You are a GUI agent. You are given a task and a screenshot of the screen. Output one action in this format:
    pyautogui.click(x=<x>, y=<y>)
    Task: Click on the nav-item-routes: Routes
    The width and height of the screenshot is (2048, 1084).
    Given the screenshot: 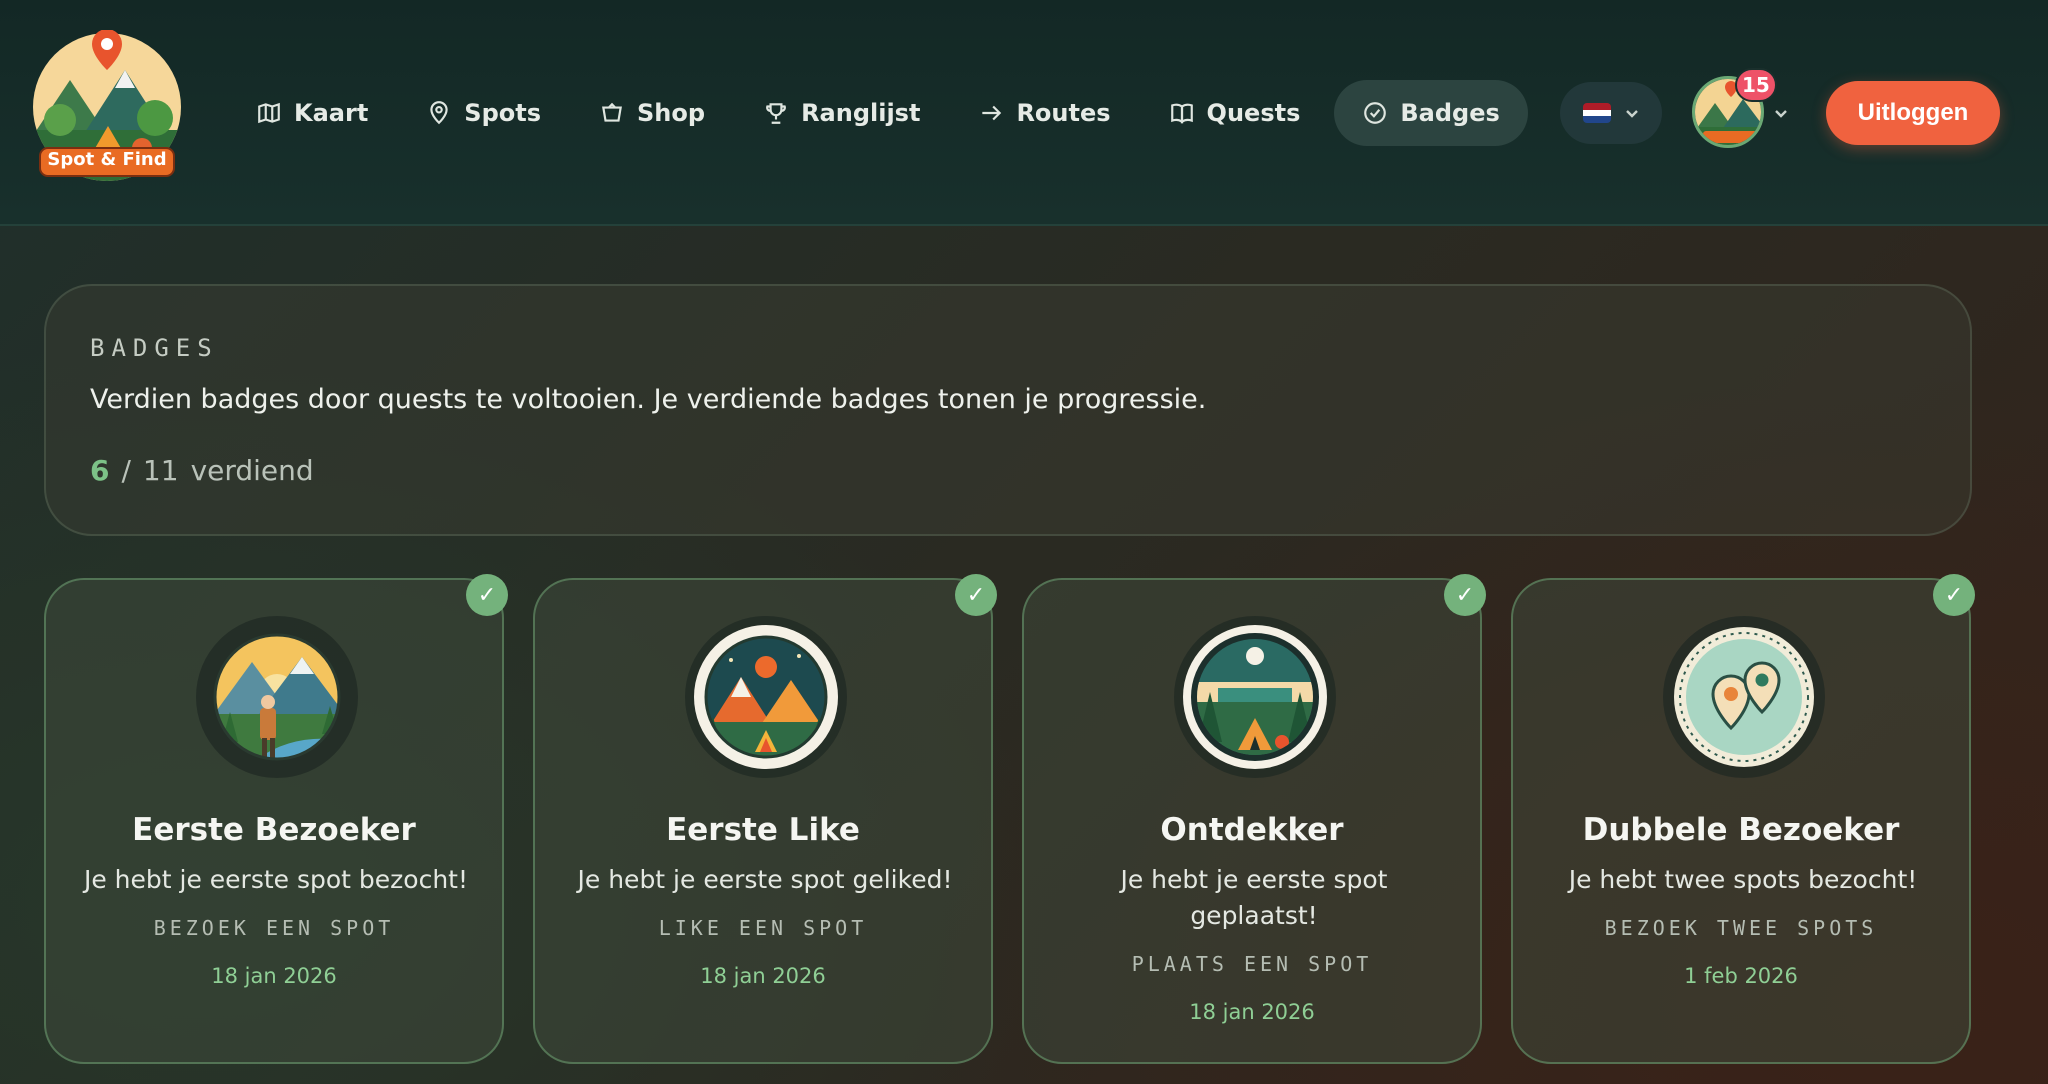 What is the action you would take?
    pyautogui.click(x=1044, y=113)
    